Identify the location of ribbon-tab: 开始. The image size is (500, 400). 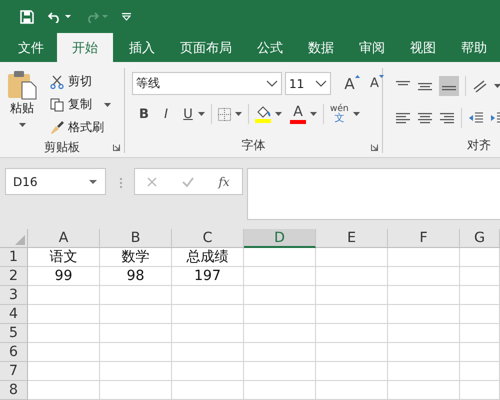
(85, 47).